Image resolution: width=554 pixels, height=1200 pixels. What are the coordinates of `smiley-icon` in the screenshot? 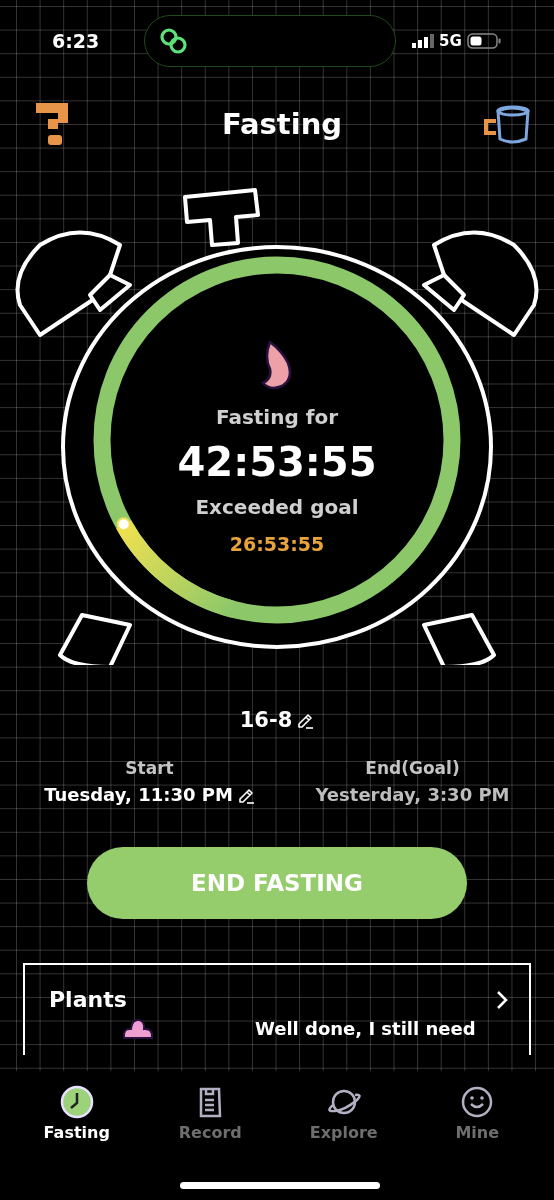 It's located at (477, 1102).